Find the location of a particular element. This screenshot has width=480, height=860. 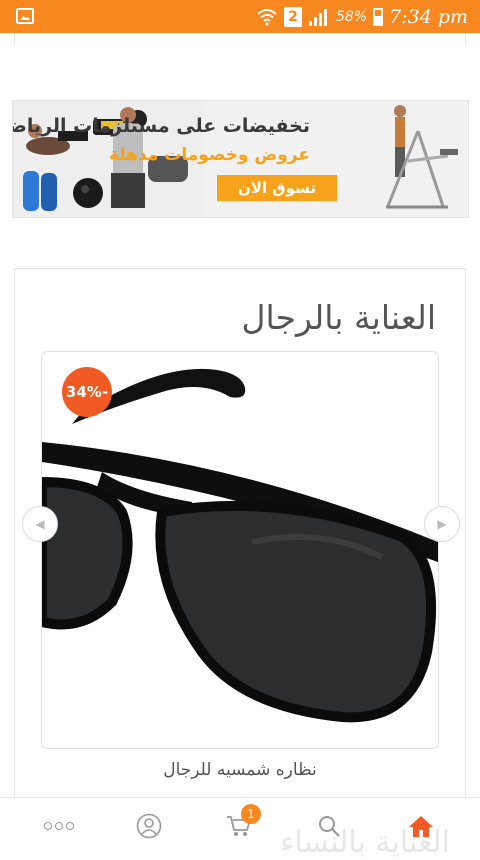

status-bar: 2 58% 7:34 pm is located at coordinates (240, 16).